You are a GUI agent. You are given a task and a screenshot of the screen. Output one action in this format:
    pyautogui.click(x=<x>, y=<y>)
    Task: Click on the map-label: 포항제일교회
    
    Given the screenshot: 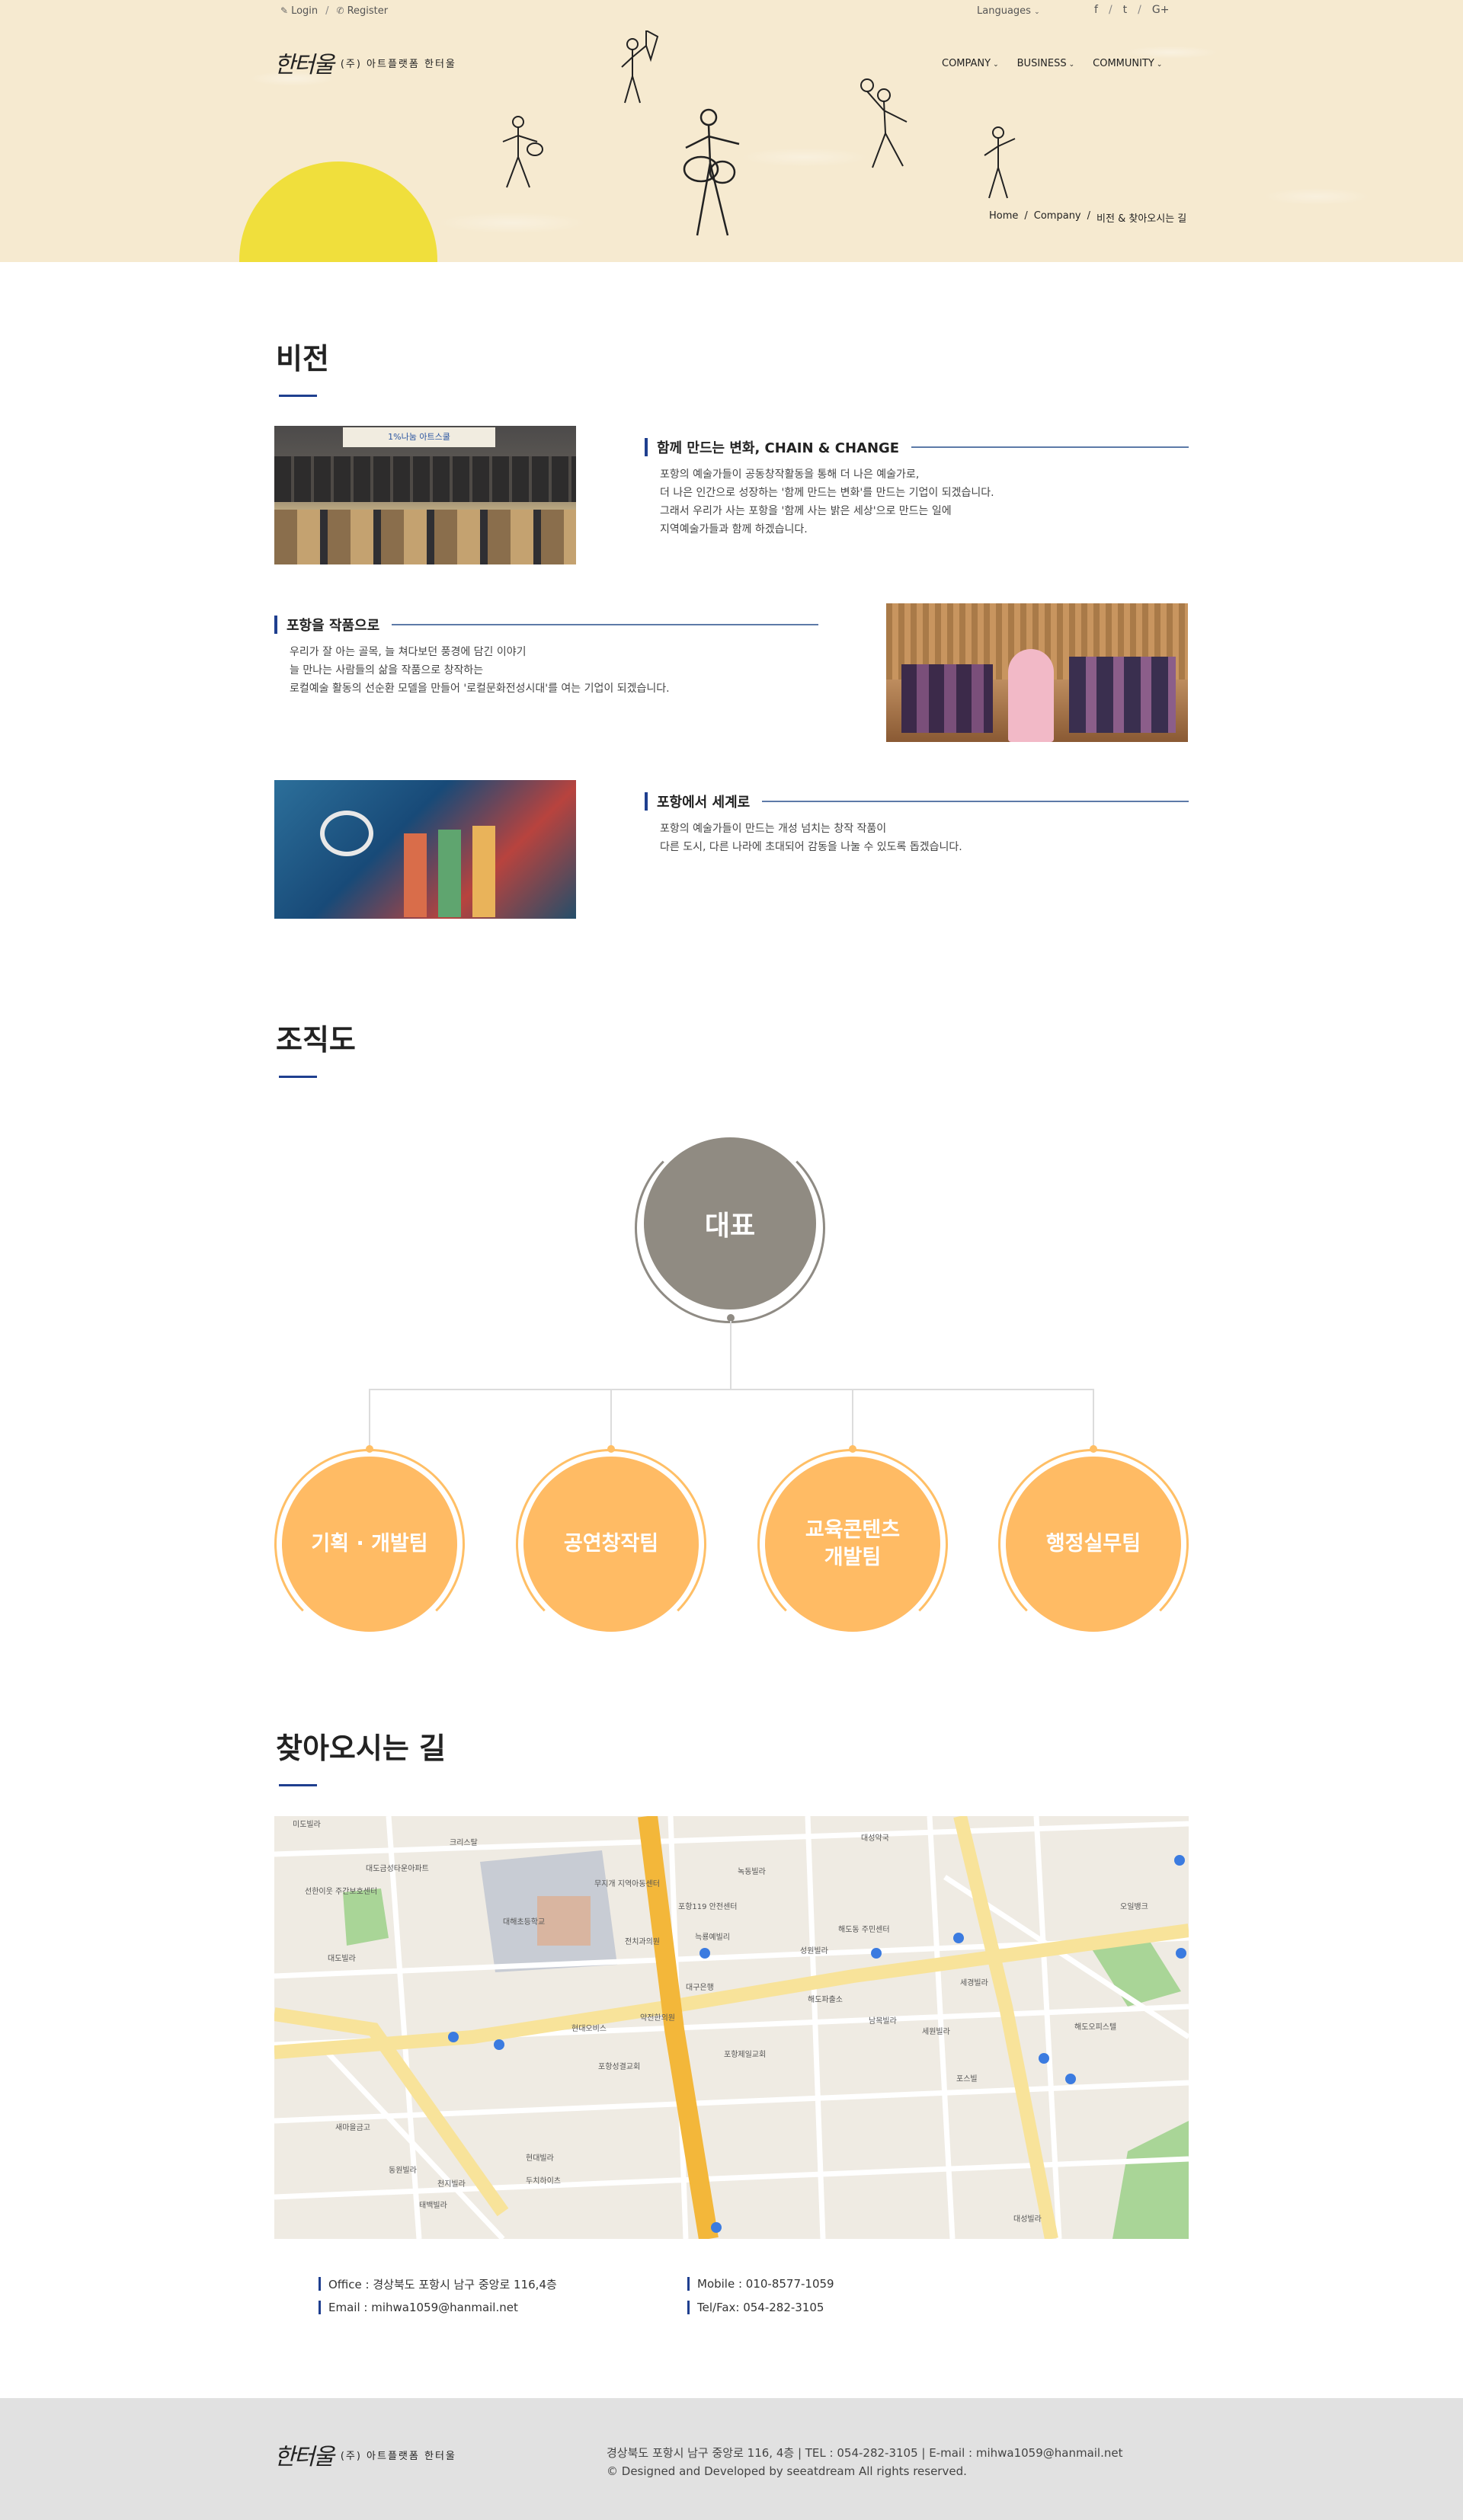 What is the action you would take?
    pyautogui.click(x=745, y=2055)
    